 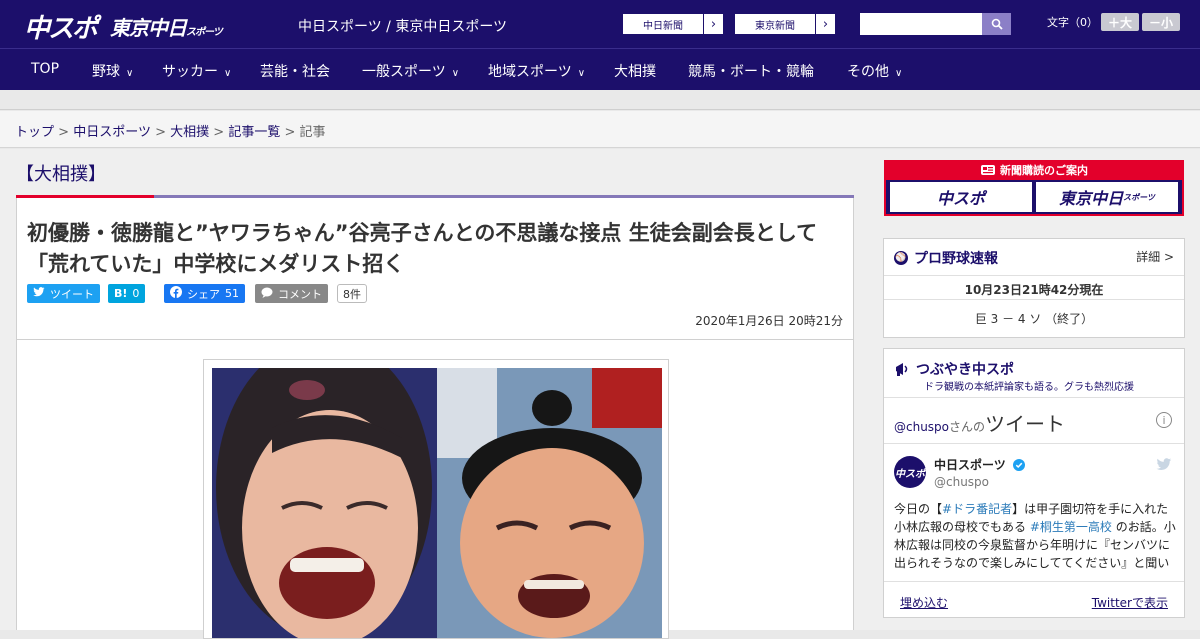 I want to click on comment-button: コメント, so click(x=291, y=293).